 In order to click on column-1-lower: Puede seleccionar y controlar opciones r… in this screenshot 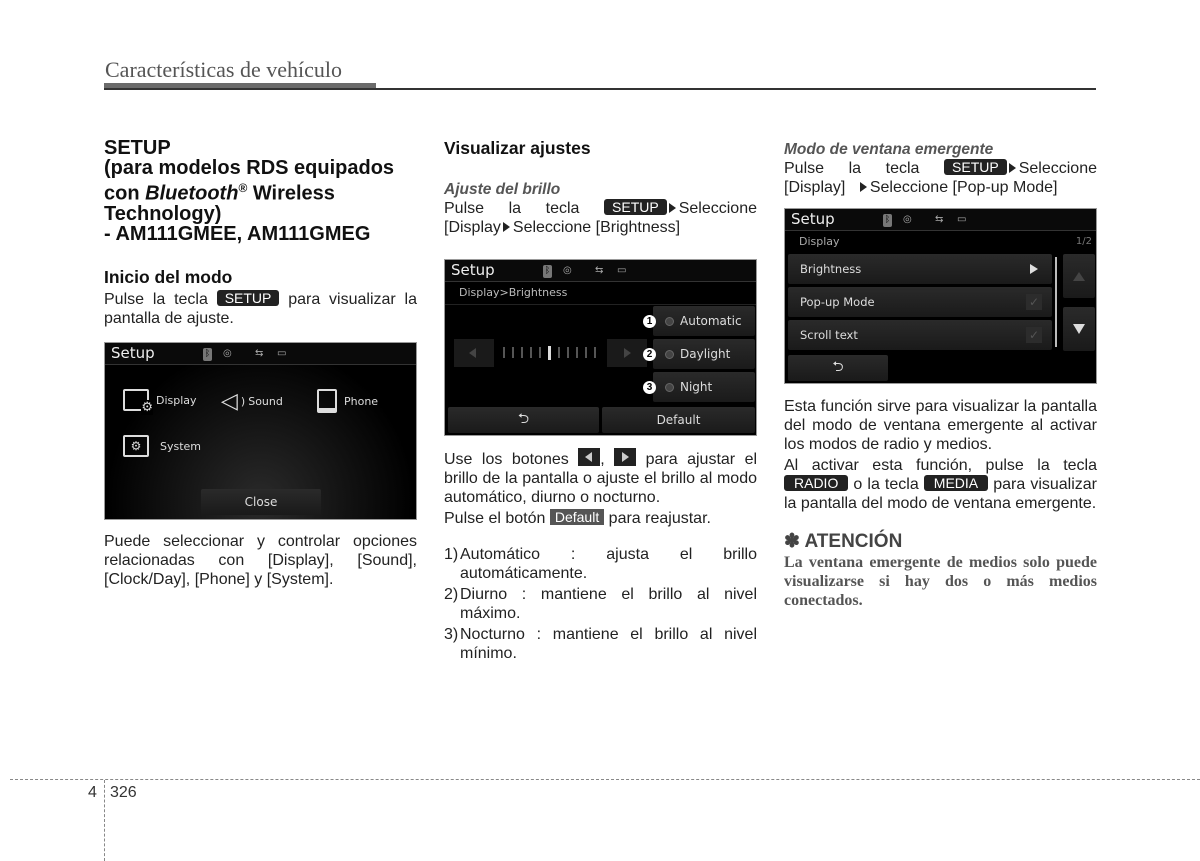, I will do `click(260, 560)`.